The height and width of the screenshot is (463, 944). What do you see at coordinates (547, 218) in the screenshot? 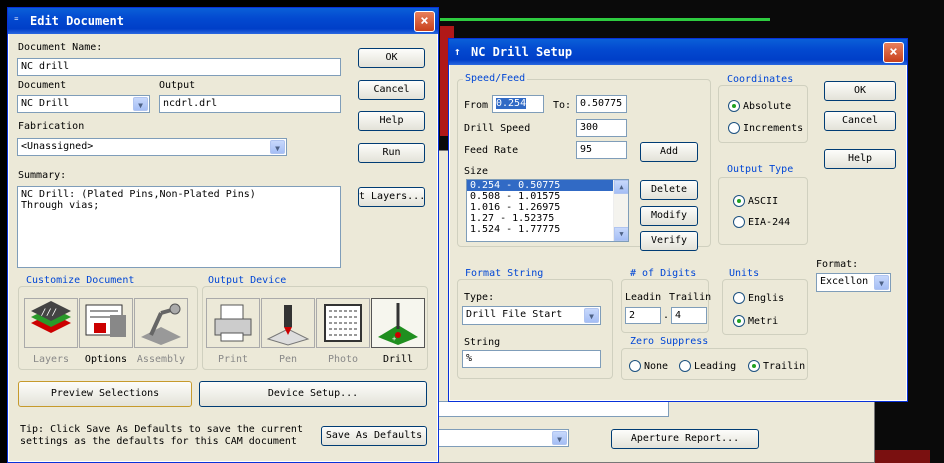
I see `list-item: 1.27 - 1.52375` at bounding box center [547, 218].